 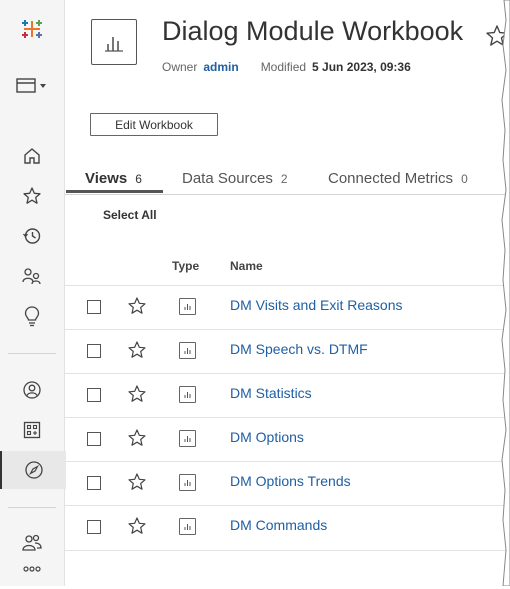 What do you see at coordinates (227, 178) in the screenshot?
I see `tab-label: Data Sources` at bounding box center [227, 178].